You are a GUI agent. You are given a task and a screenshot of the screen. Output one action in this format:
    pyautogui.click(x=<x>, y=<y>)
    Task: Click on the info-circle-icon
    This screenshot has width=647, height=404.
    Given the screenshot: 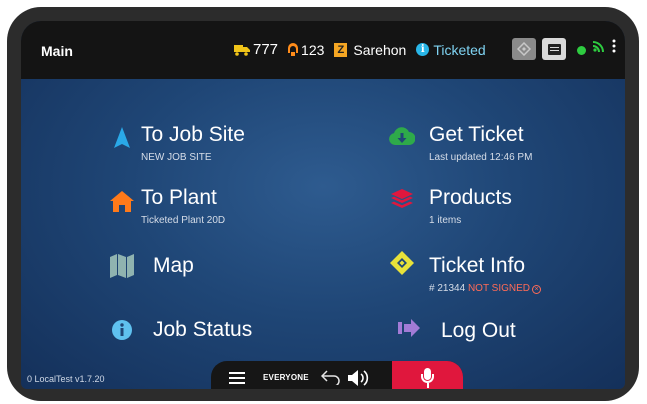 What is the action you would take?
    pyautogui.click(x=122, y=330)
    